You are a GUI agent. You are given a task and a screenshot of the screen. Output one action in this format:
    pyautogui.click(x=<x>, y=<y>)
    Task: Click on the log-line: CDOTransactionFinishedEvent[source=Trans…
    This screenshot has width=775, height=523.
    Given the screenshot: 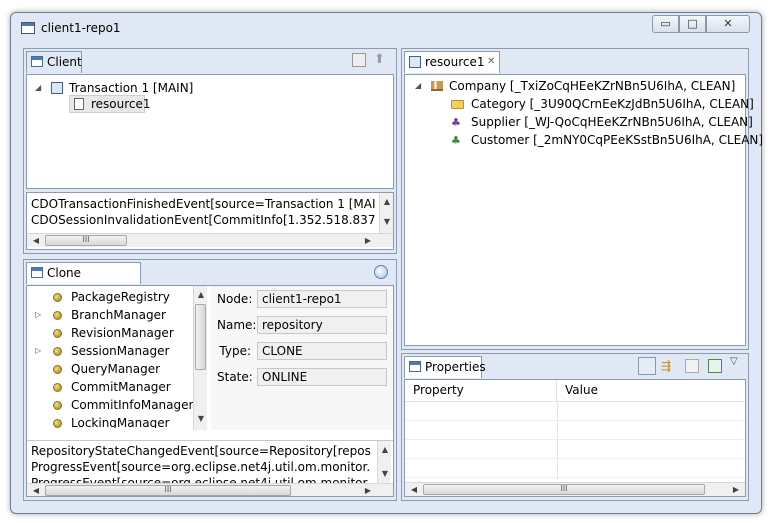 What is the action you would take?
    pyautogui.click(x=203, y=204)
    